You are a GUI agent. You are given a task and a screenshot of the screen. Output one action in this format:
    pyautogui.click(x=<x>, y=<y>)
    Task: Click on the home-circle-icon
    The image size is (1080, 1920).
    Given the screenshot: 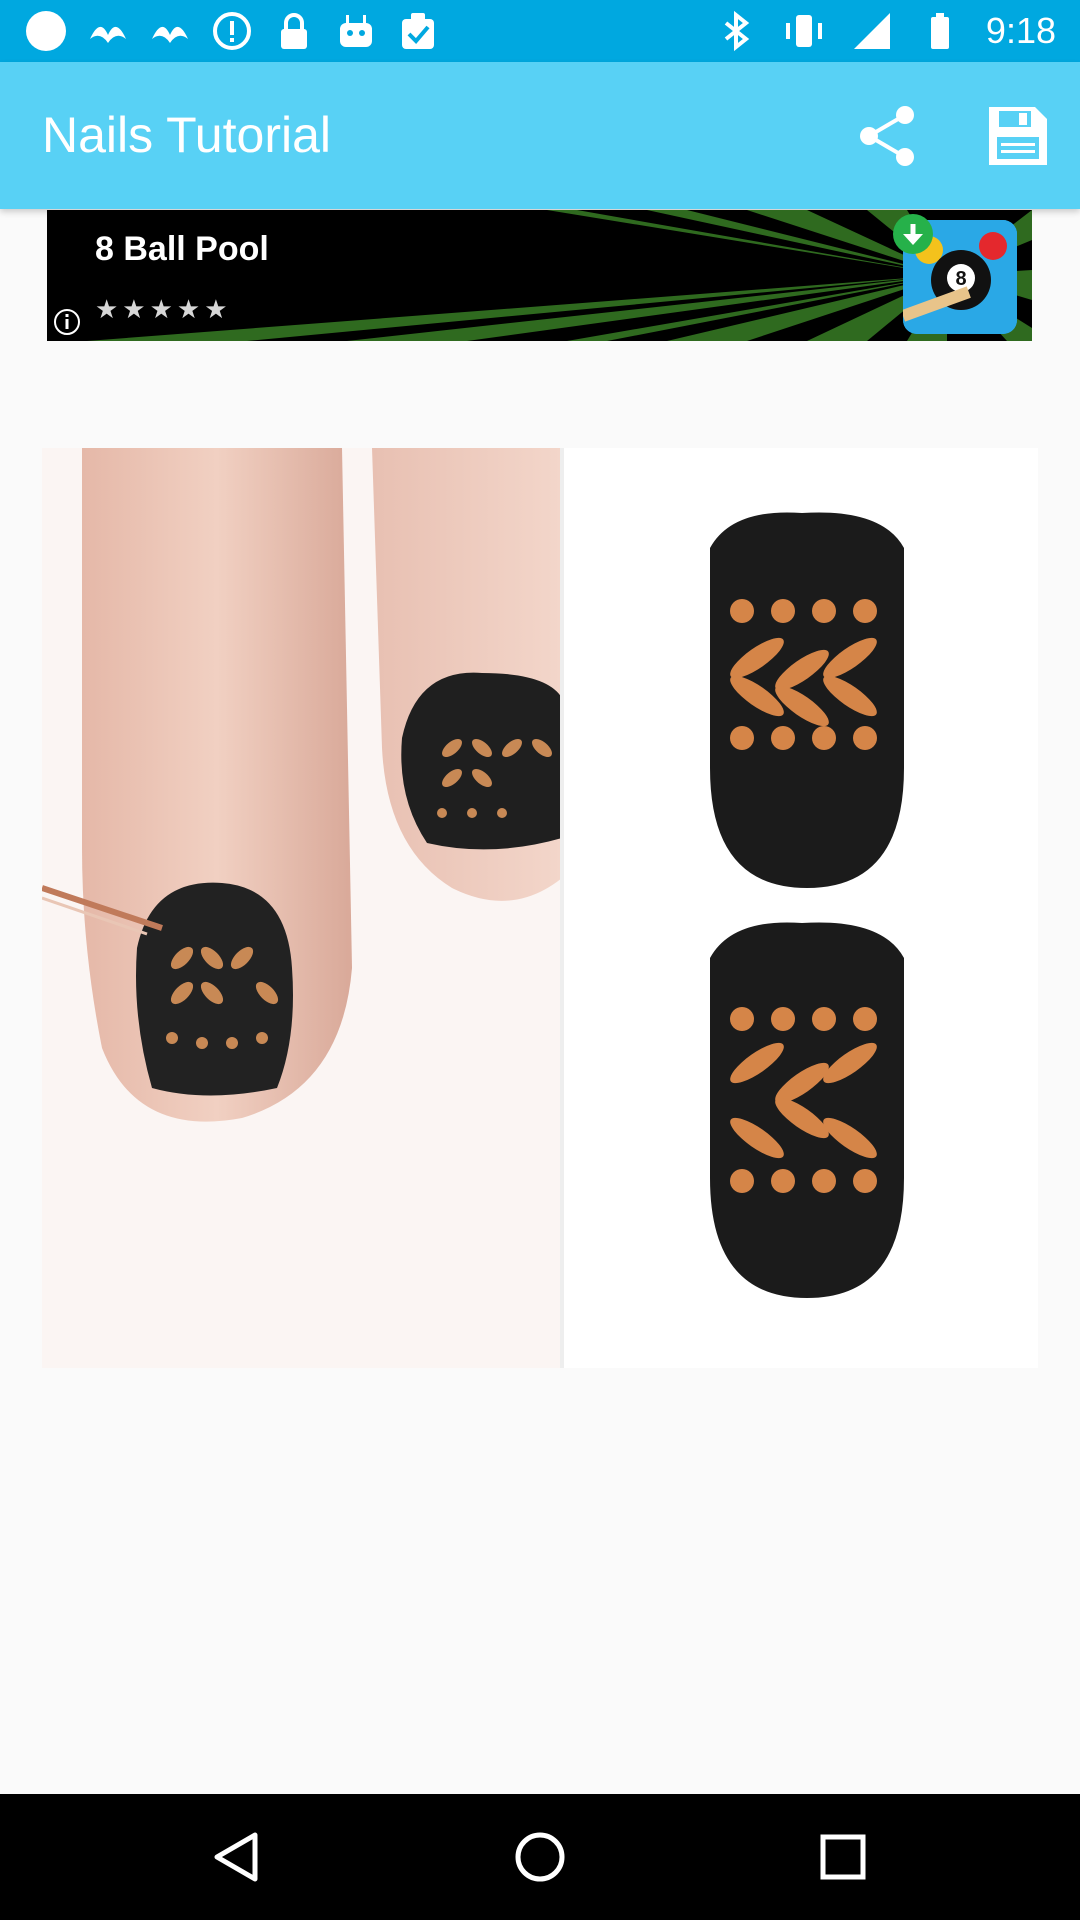 What is the action you would take?
    pyautogui.click(x=540, y=1857)
    